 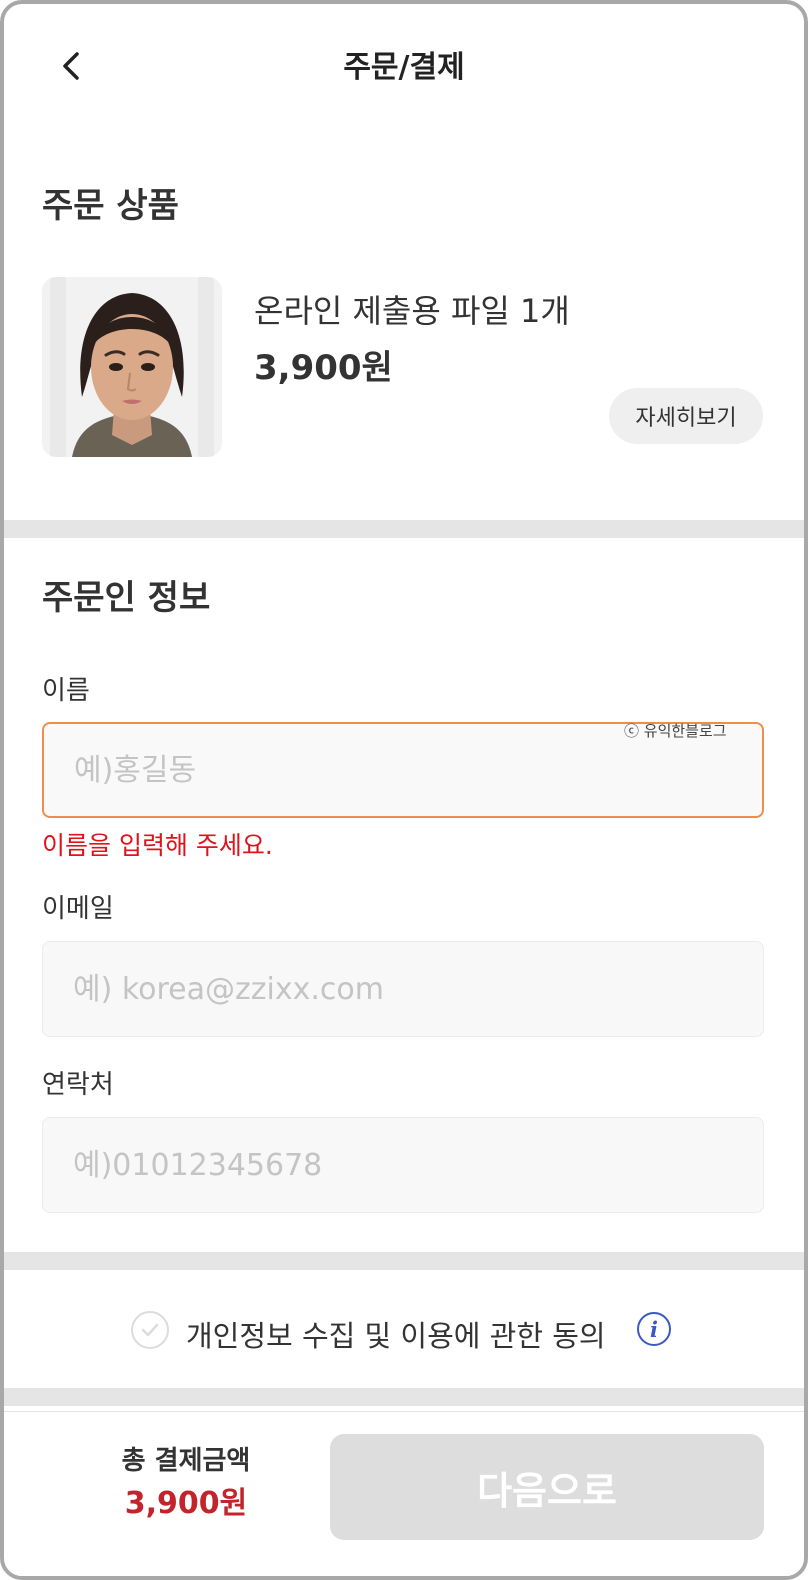 I want to click on passport-photo-portrait, so click(x=132, y=375).